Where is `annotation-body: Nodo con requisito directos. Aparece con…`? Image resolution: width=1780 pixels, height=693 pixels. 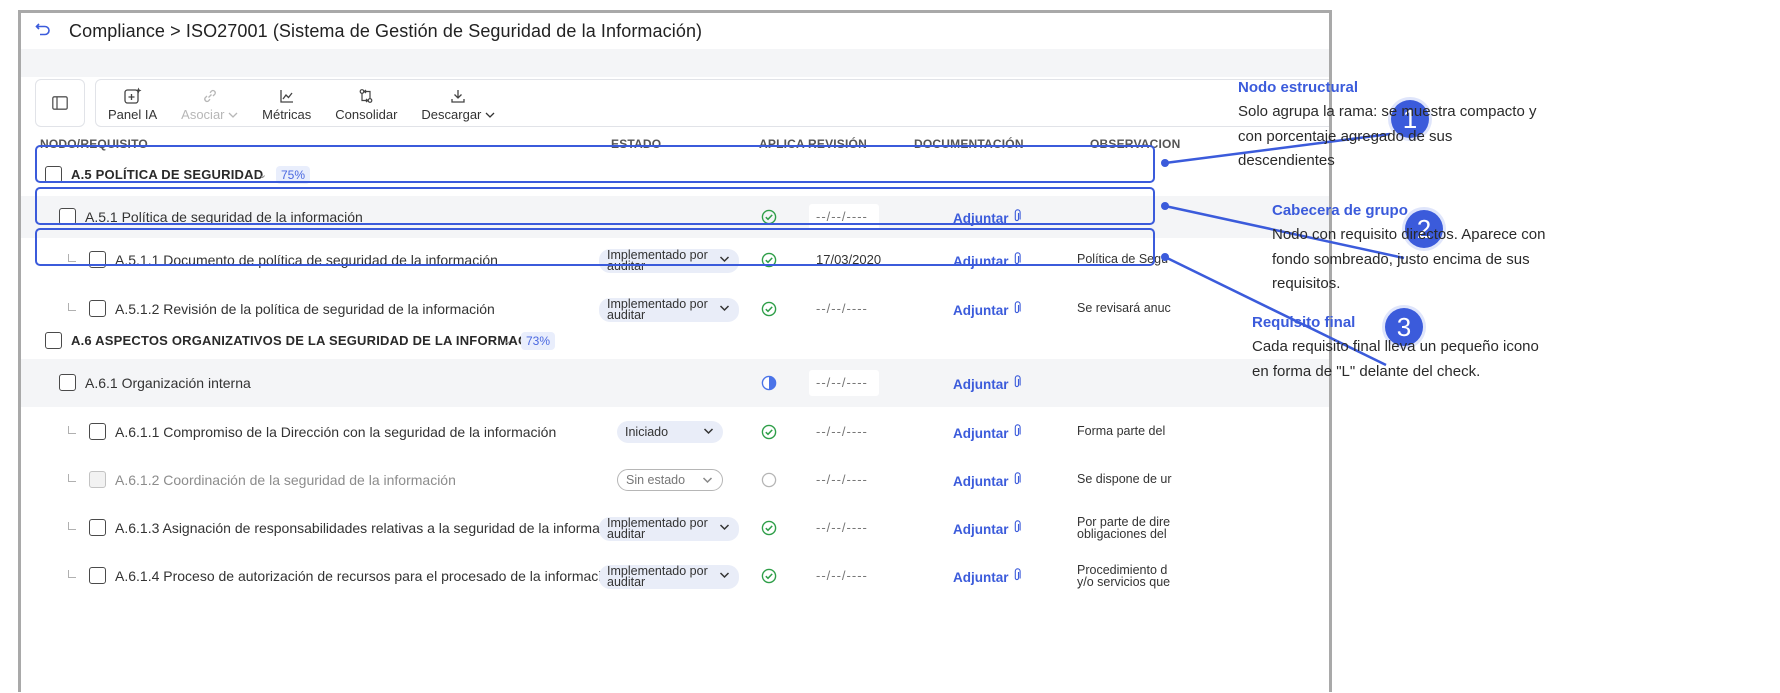 annotation-body: Nodo con requisito directos. Aparece con… is located at coordinates (1409, 259).